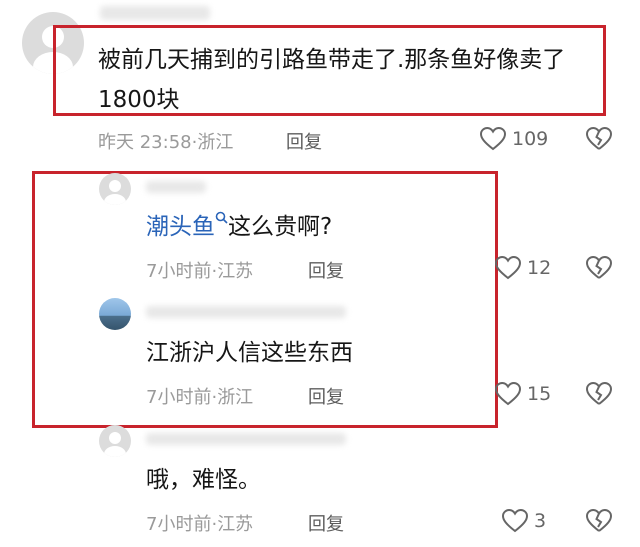 The width and height of the screenshot is (640, 547). I want to click on comment-meta: 昨天 23:58·浙江, so click(165, 141).